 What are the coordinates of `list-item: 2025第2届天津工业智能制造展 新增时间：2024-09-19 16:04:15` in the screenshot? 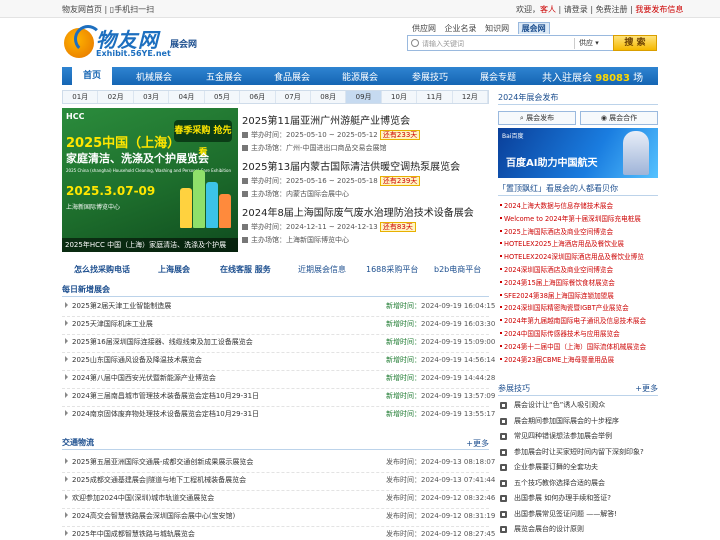 It's located at (278, 308).